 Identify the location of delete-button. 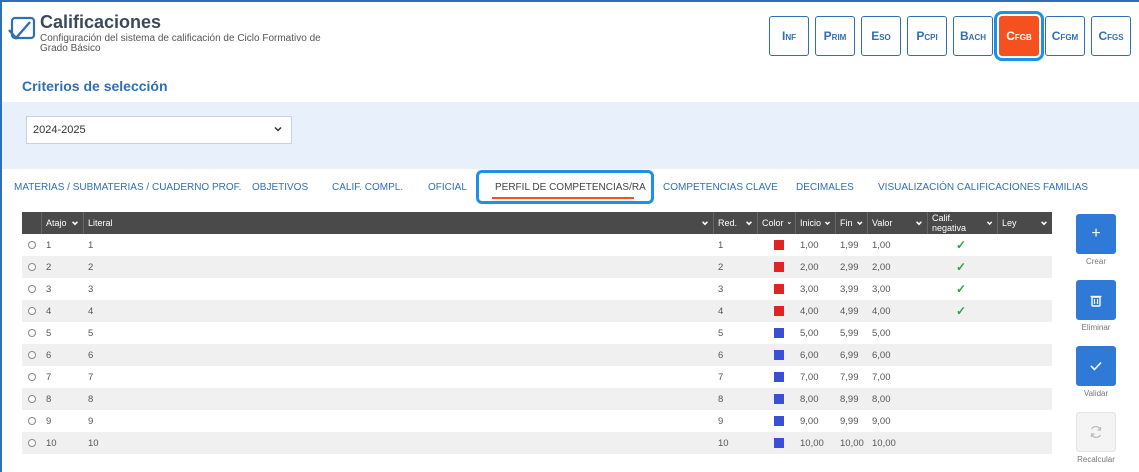
(1096, 300).